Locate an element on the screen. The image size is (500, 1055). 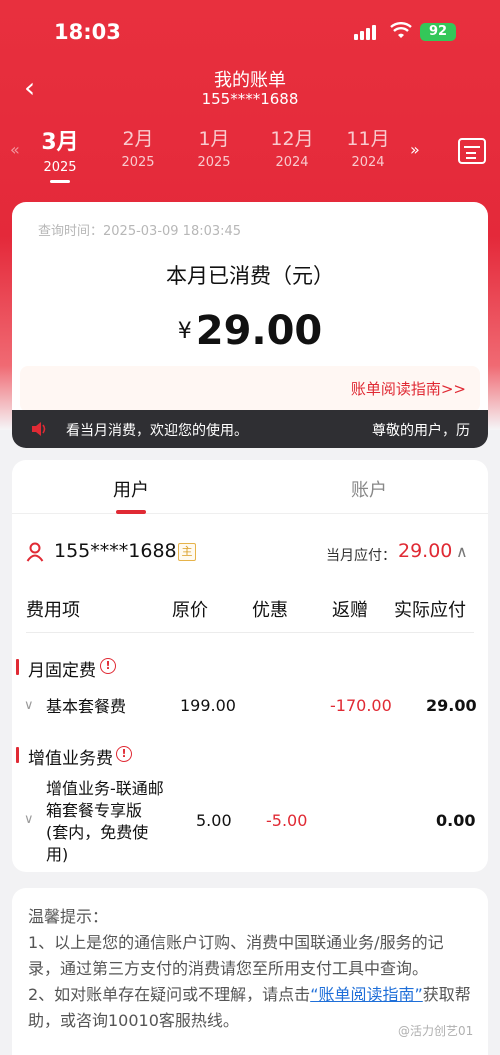
fee-original: 199.00 is located at coordinates (208, 705).